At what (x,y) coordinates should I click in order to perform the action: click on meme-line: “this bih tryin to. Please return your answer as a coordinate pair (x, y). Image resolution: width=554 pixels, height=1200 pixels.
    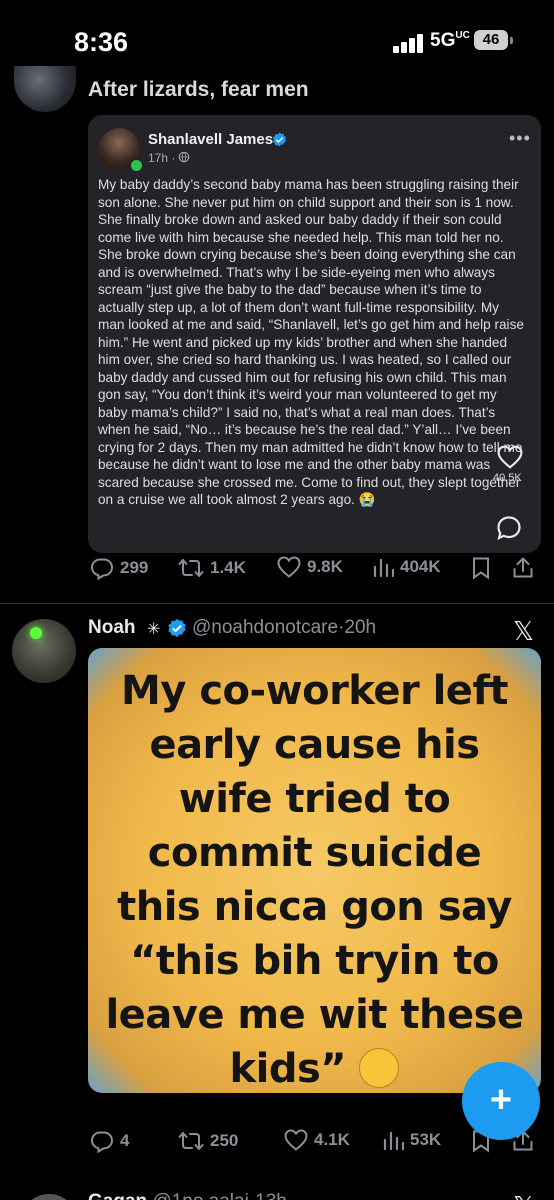
    Looking at the image, I should click on (314, 961).